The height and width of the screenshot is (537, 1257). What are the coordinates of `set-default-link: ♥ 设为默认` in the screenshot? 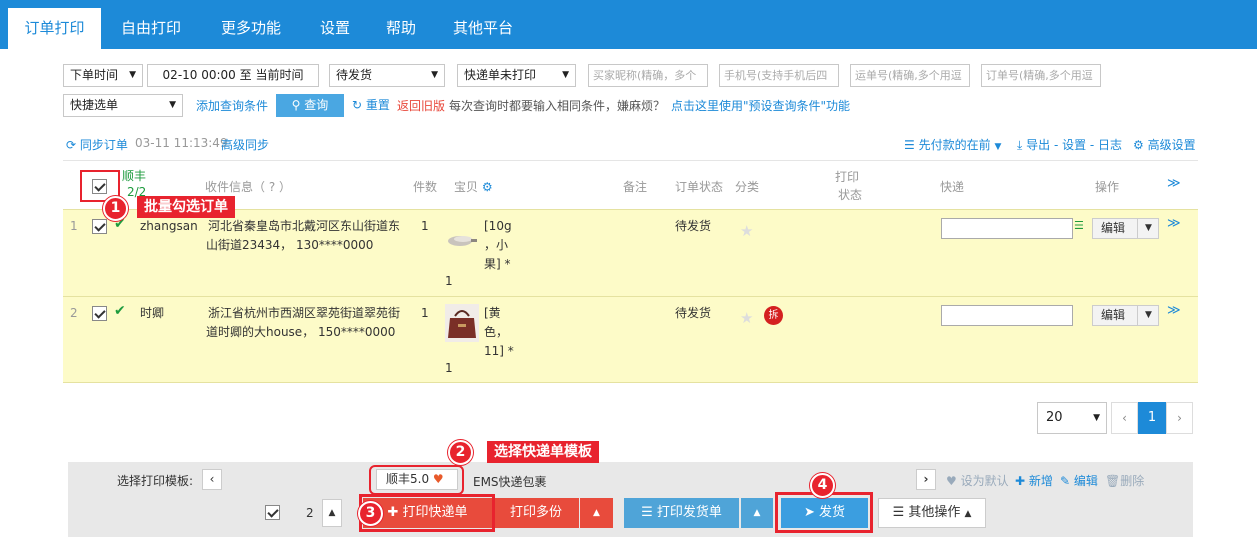 It's located at (977, 480).